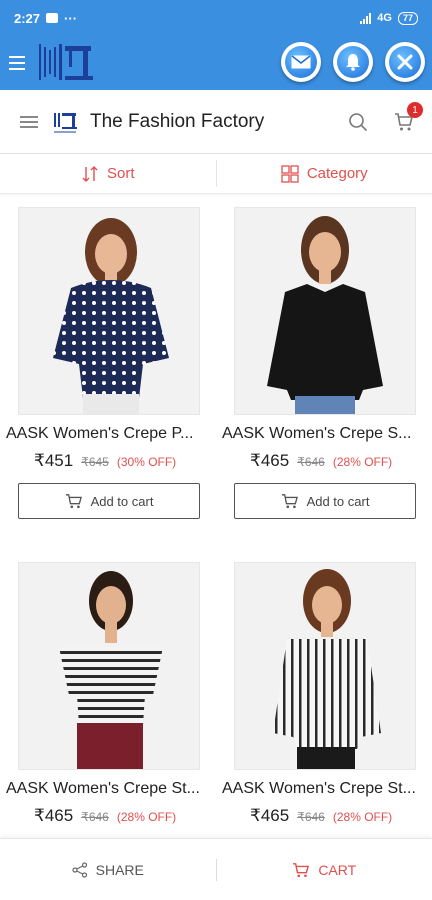 This screenshot has height=900, width=432. What do you see at coordinates (337, 869) in the screenshot?
I see `cart-label: CART` at bounding box center [337, 869].